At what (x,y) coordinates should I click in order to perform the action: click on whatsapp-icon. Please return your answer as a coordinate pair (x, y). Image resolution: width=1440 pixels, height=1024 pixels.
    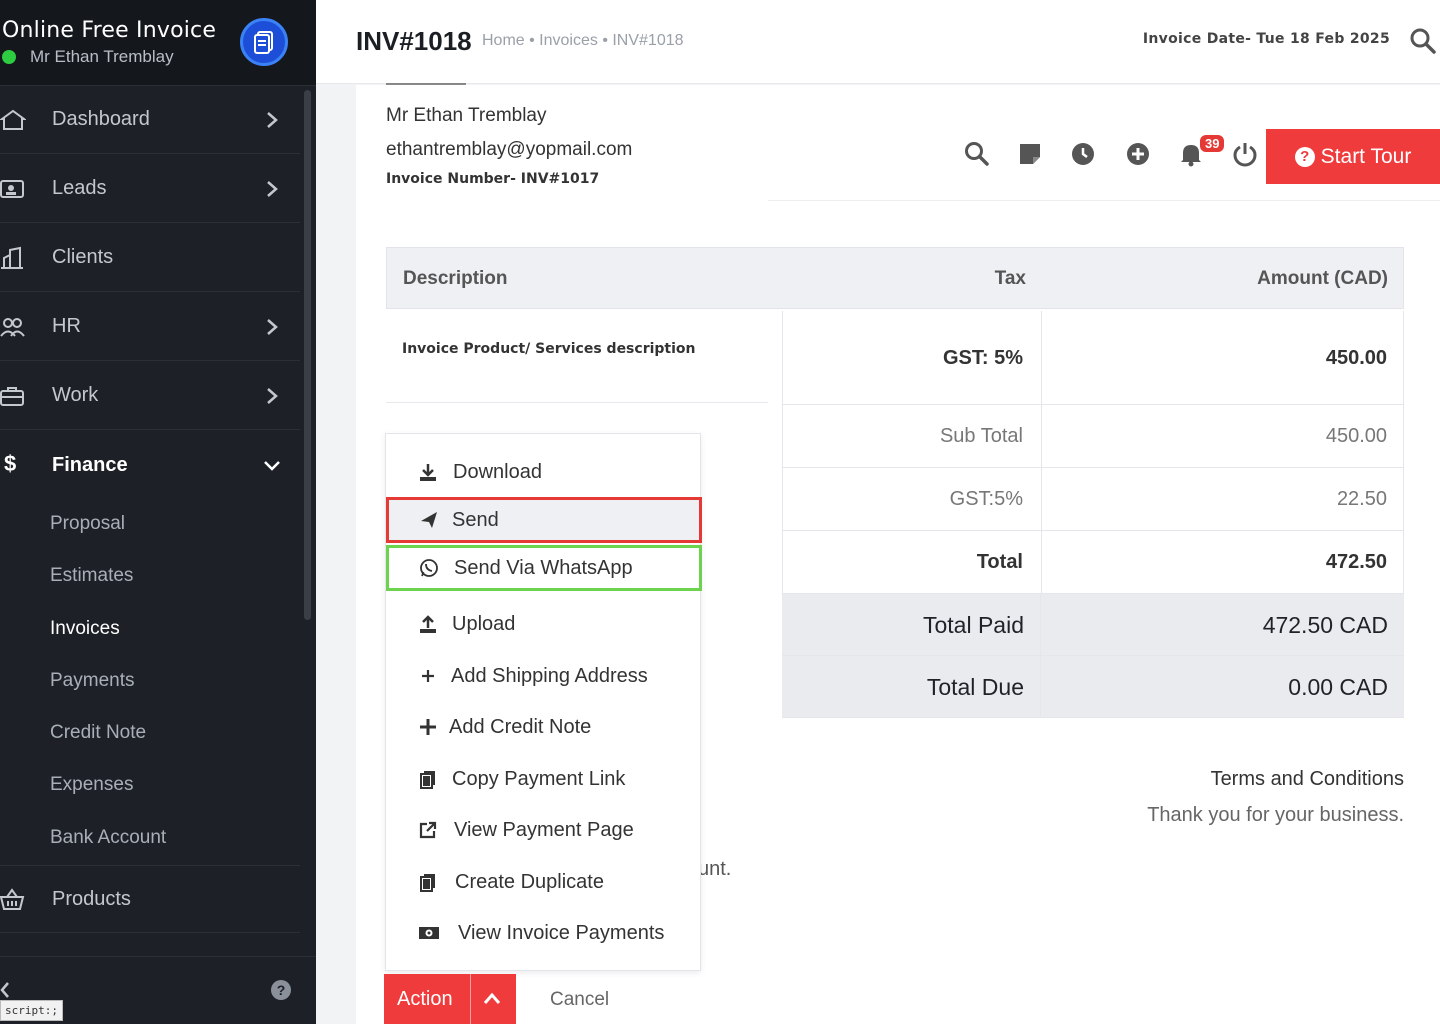
    Looking at the image, I should click on (429, 568).